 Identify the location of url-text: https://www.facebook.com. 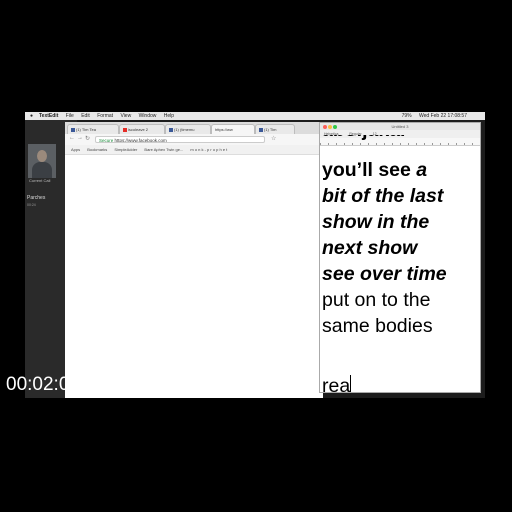
(140, 140).